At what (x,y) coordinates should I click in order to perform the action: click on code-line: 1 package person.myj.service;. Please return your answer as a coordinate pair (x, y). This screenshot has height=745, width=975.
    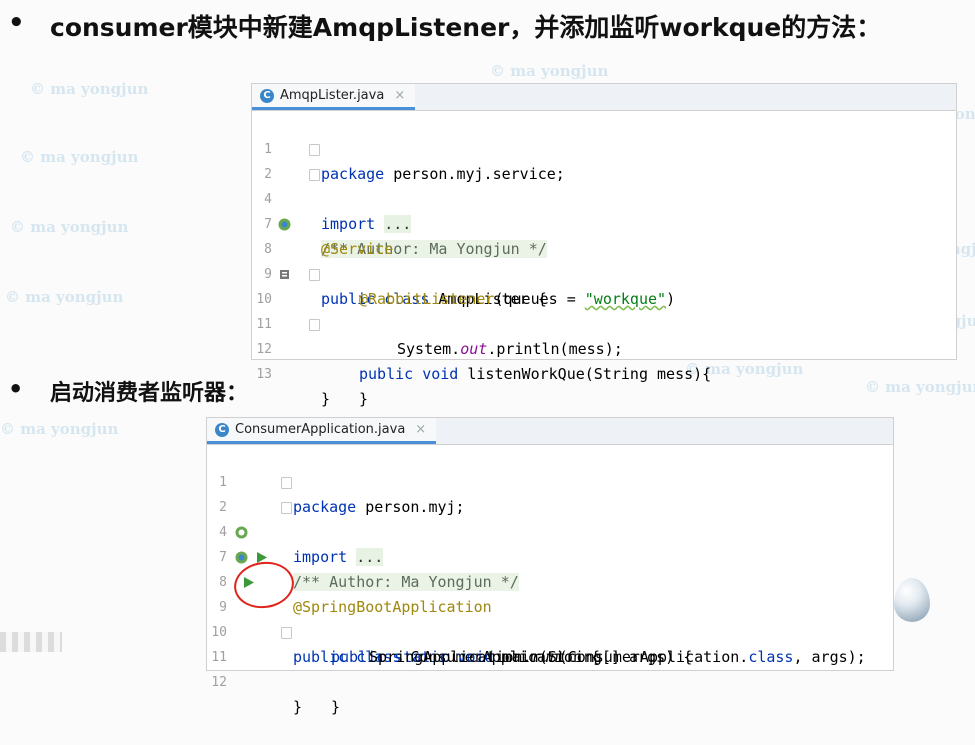
    Looking at the image, I should click on (604, 147).